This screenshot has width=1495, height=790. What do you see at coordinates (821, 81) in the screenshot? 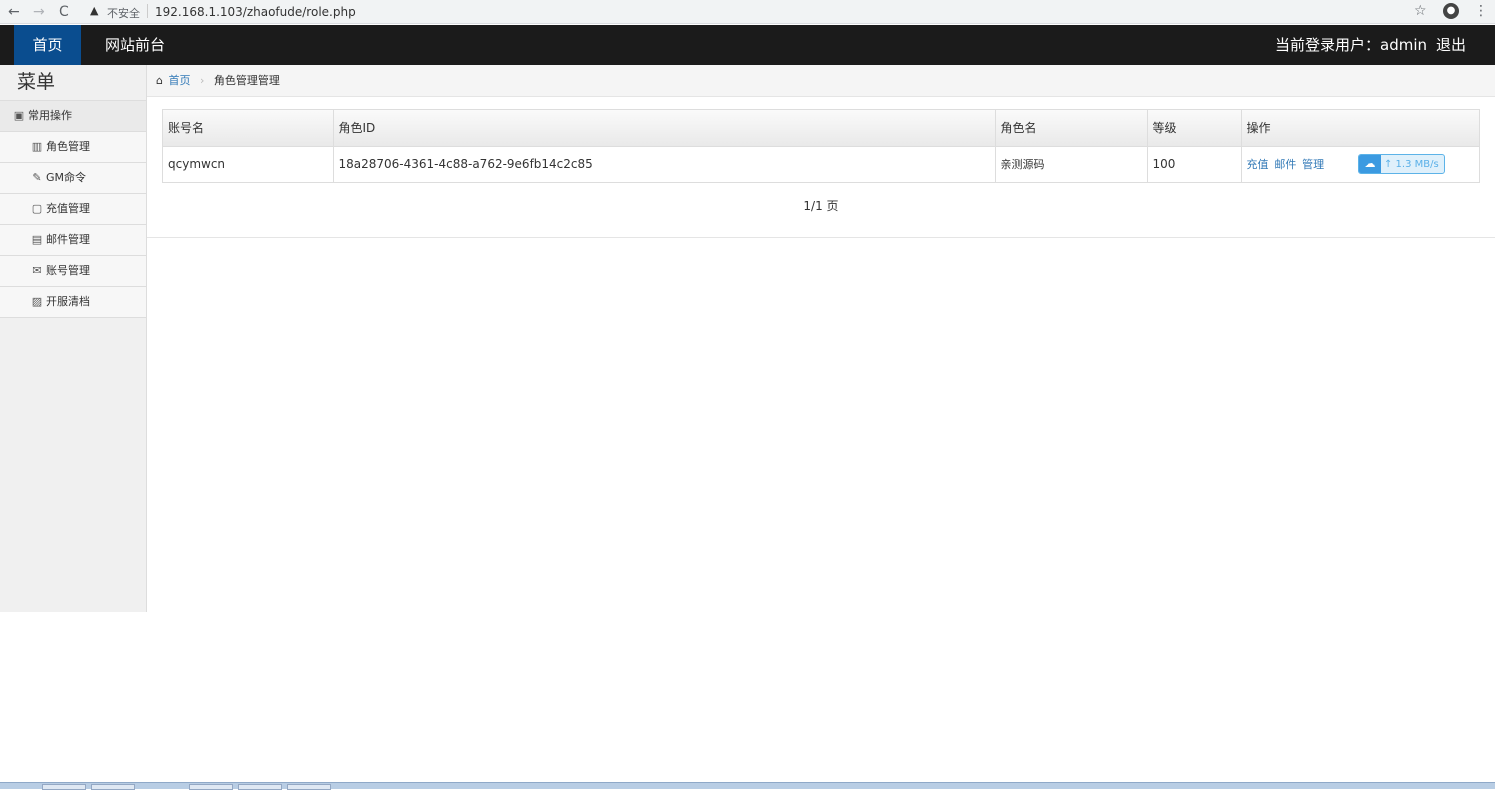
I see `breadcrumb: ⌂ 首页 › 角色管理管理` at bounding box center [821, 81].